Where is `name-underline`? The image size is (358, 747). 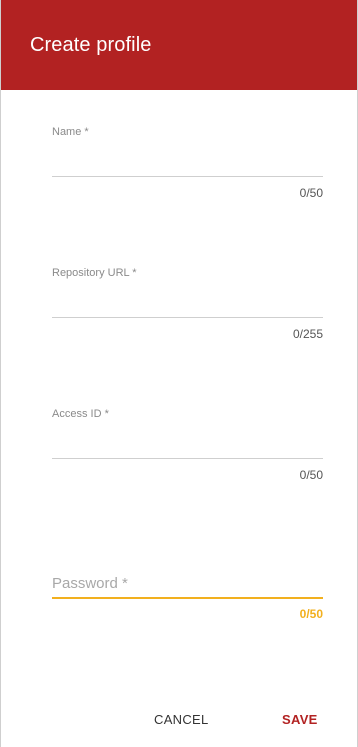 name-underline is located at coordinates (187, 176).